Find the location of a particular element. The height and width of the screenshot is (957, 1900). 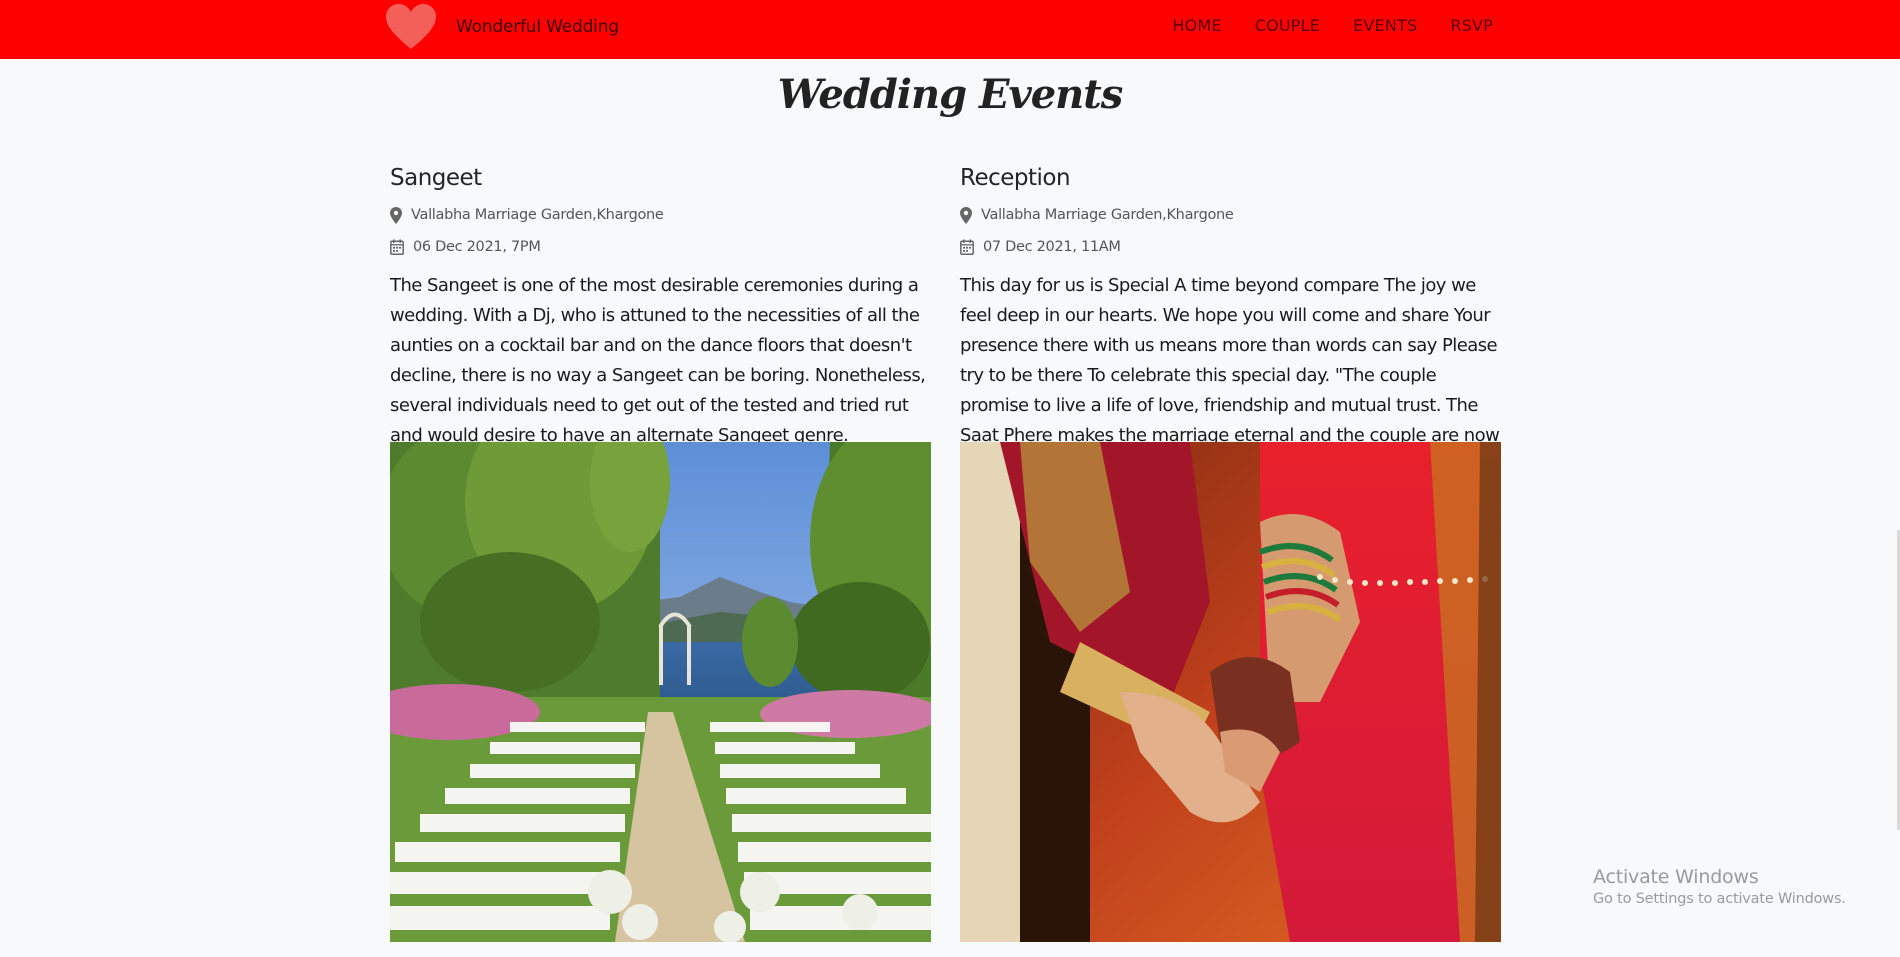

event-title: Sangeet is located at coordinates (436, 178).